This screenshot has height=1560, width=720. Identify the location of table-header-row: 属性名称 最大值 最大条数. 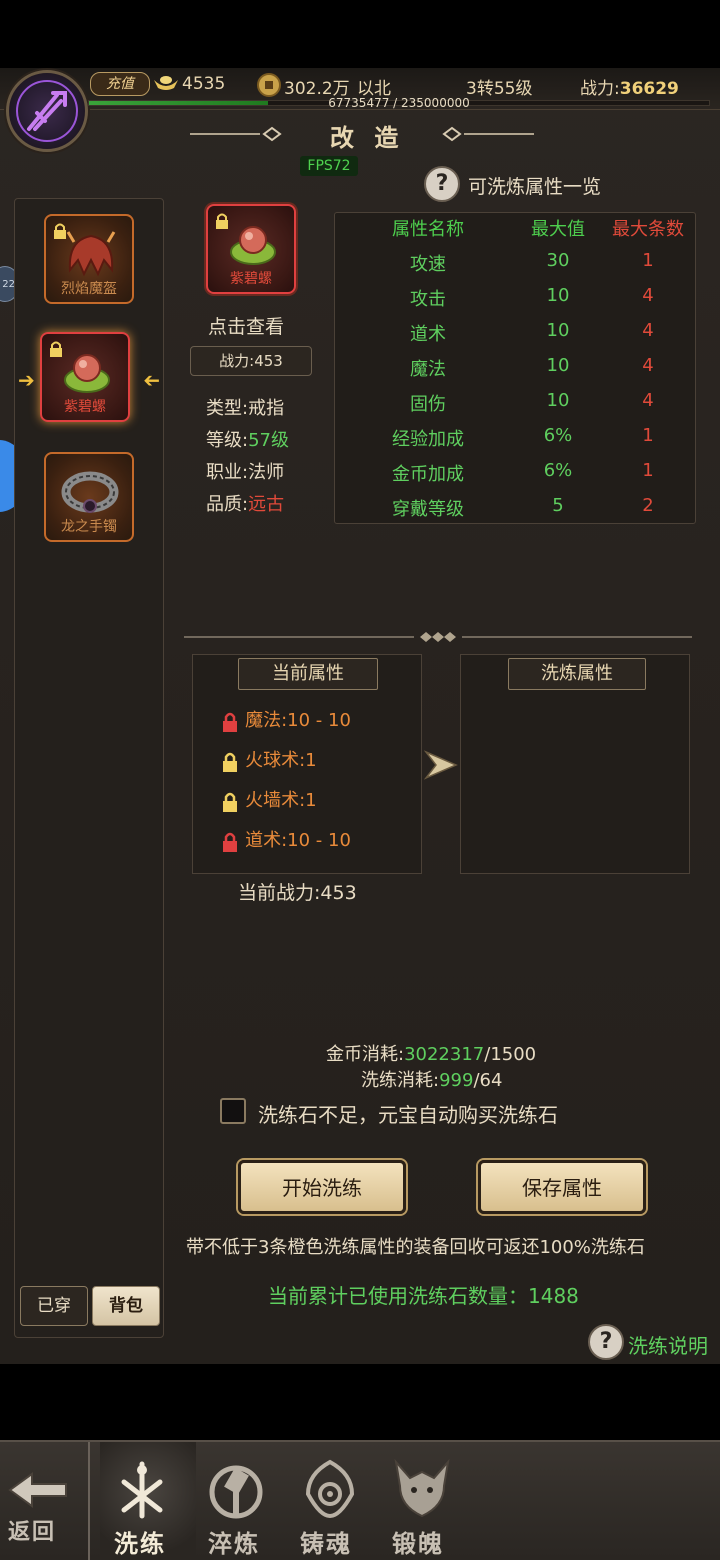
(515, 232).